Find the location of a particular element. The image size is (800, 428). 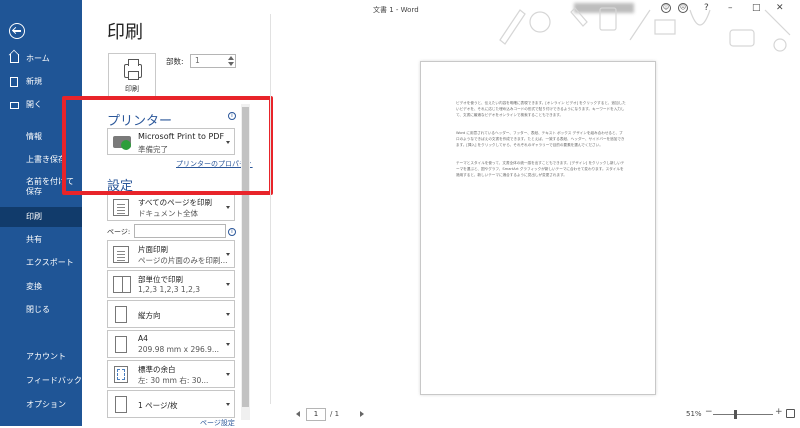

home-icon is located at coordinates (14, 58).